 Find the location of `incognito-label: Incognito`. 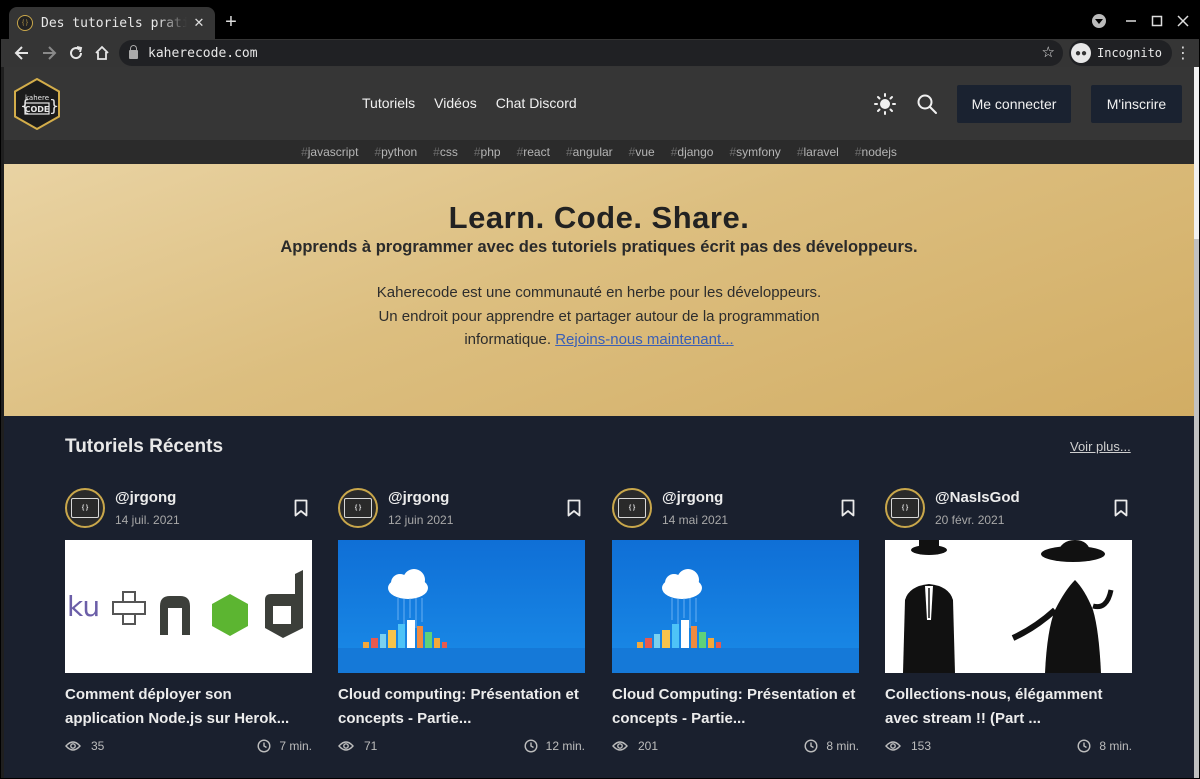

incognito-label: Incognito is located at coordinates (1130, 53).